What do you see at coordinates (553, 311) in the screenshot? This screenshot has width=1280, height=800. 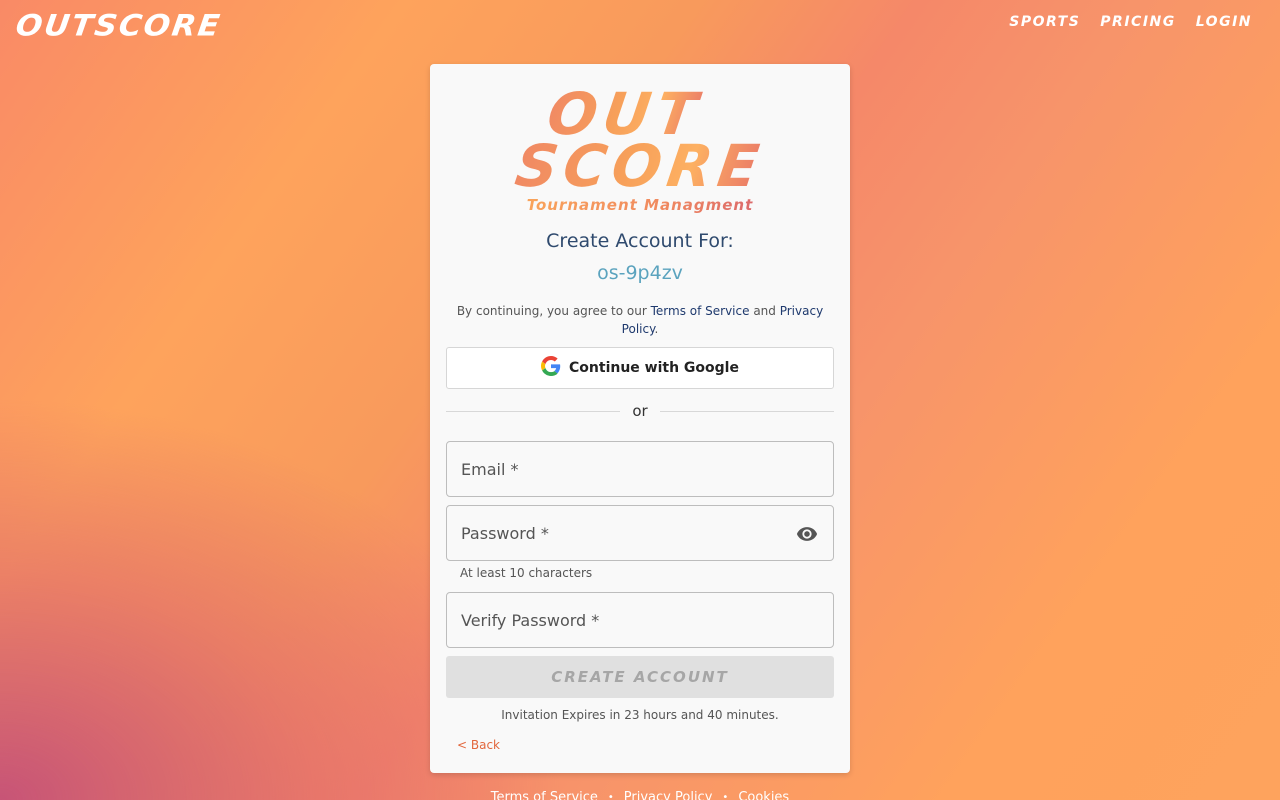 I see `terms-prefix: By continuing, you agree to our` at bounding box center [553, 311].